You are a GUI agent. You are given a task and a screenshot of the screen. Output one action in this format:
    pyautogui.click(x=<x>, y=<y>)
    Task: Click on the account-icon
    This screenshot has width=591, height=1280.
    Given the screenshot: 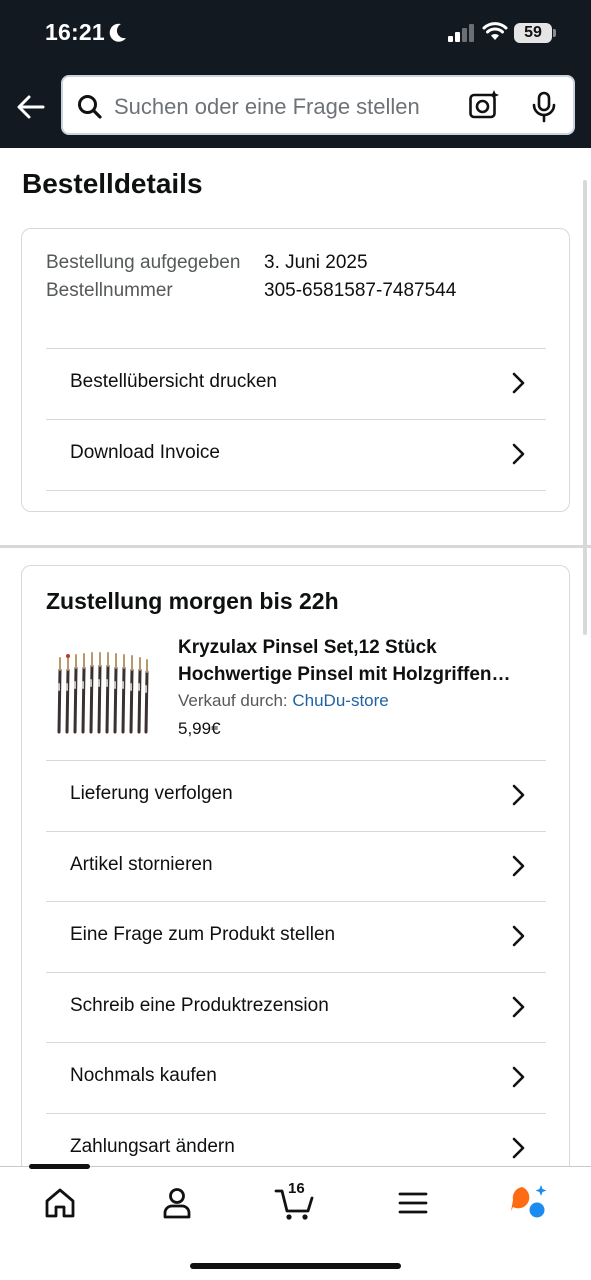 What is the action you would take?
    pyautogui.click(x=177, y=1203)
    